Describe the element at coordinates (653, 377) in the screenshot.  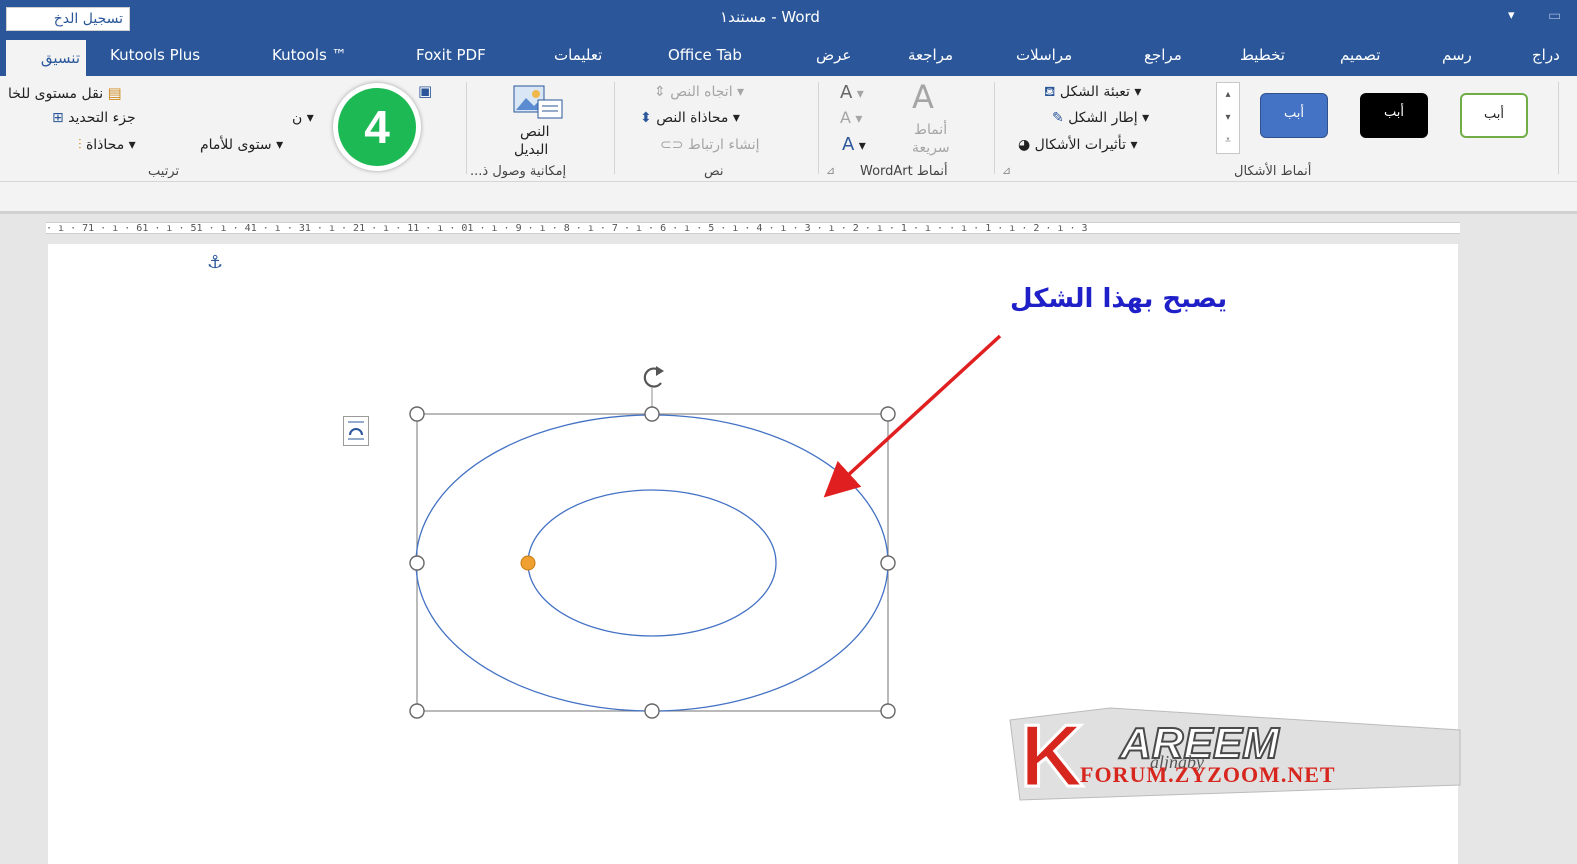
I see `rotate-handle-icon` at that location.